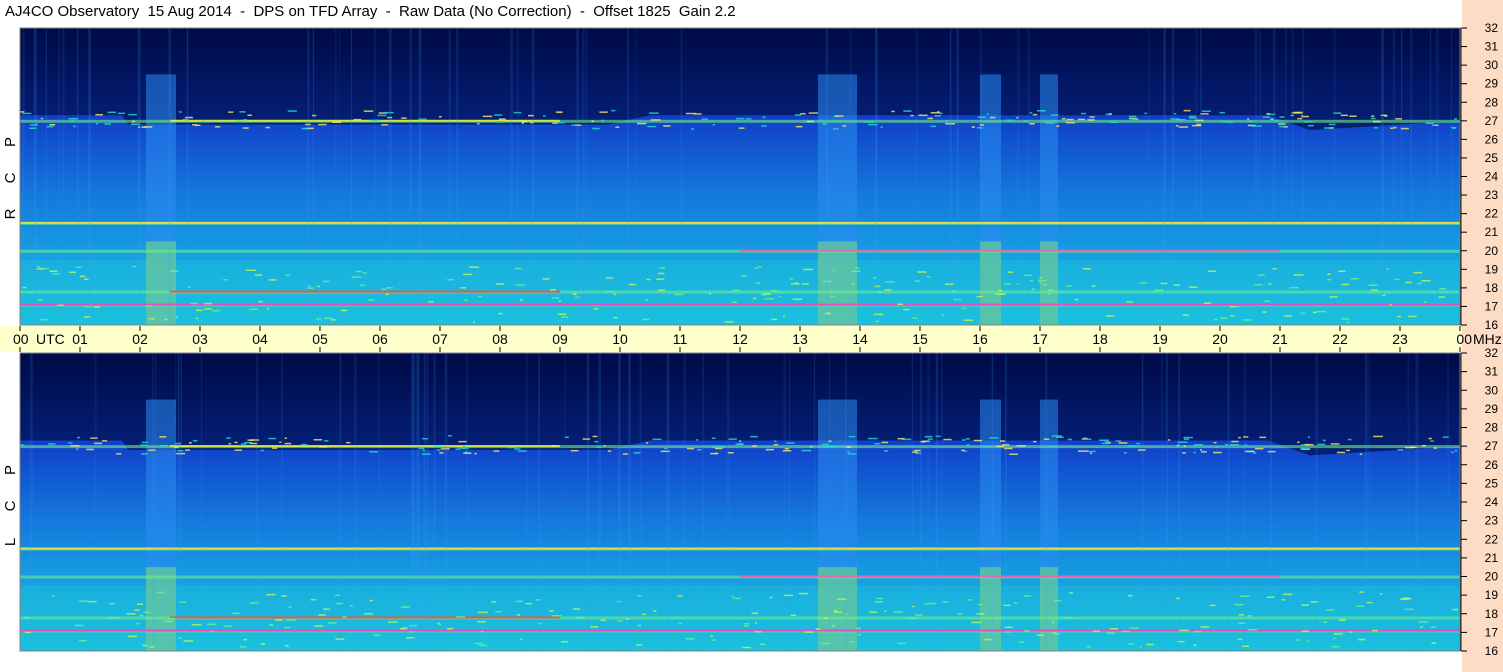 This screenshot has width=1503, height=672. Describe the element at coordinates (1492, 390) in the screenshot. I see `frequency-tick-label: 30` at that location.